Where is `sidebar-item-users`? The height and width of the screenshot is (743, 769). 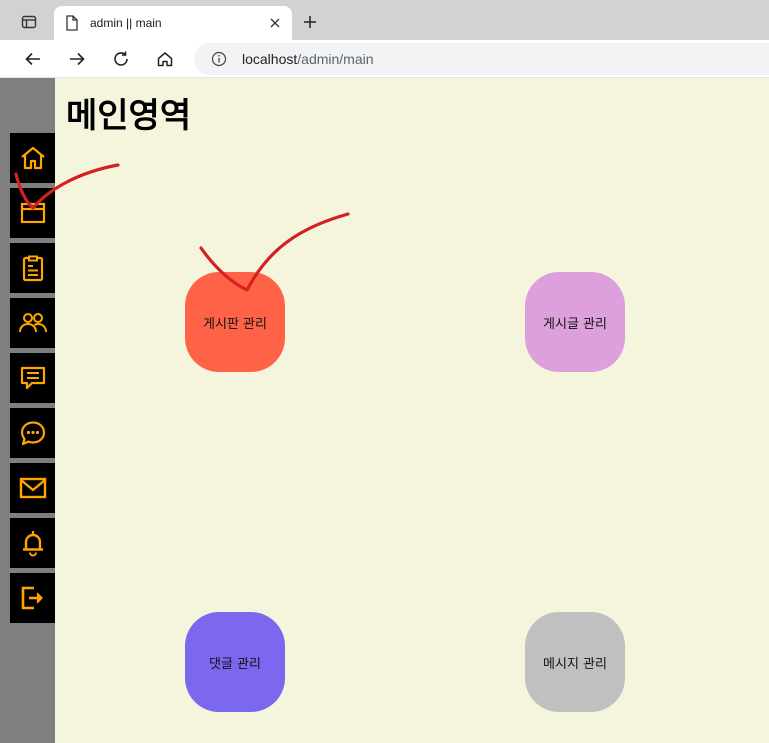
sidebar-item-users is located at coordinates (32, 323).